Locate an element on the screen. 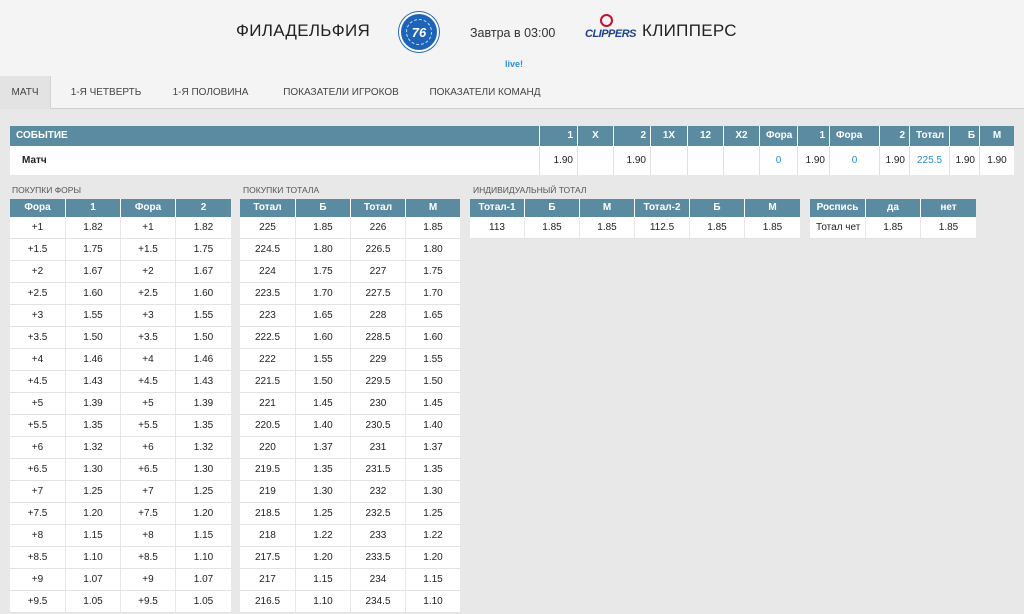 Image resolution: width=1024 pixels, height=614 pixels. totals-cell: 221.5 is located at coordinates (268, 381).